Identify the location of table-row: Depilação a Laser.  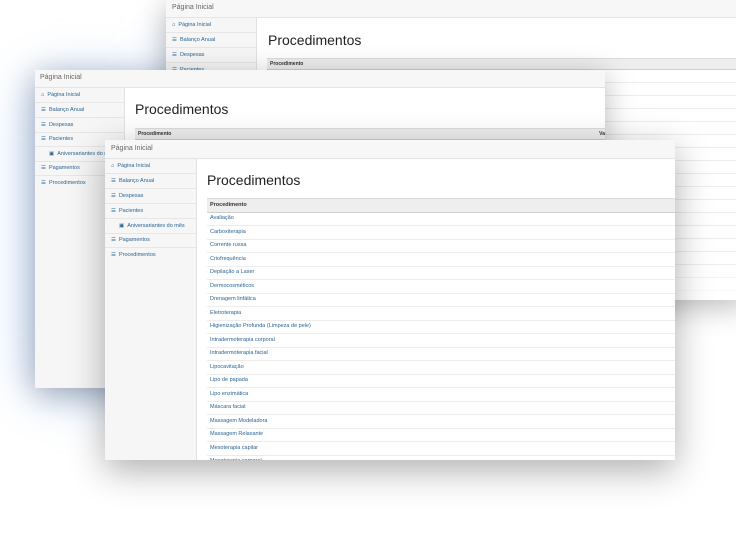
(441, 273).